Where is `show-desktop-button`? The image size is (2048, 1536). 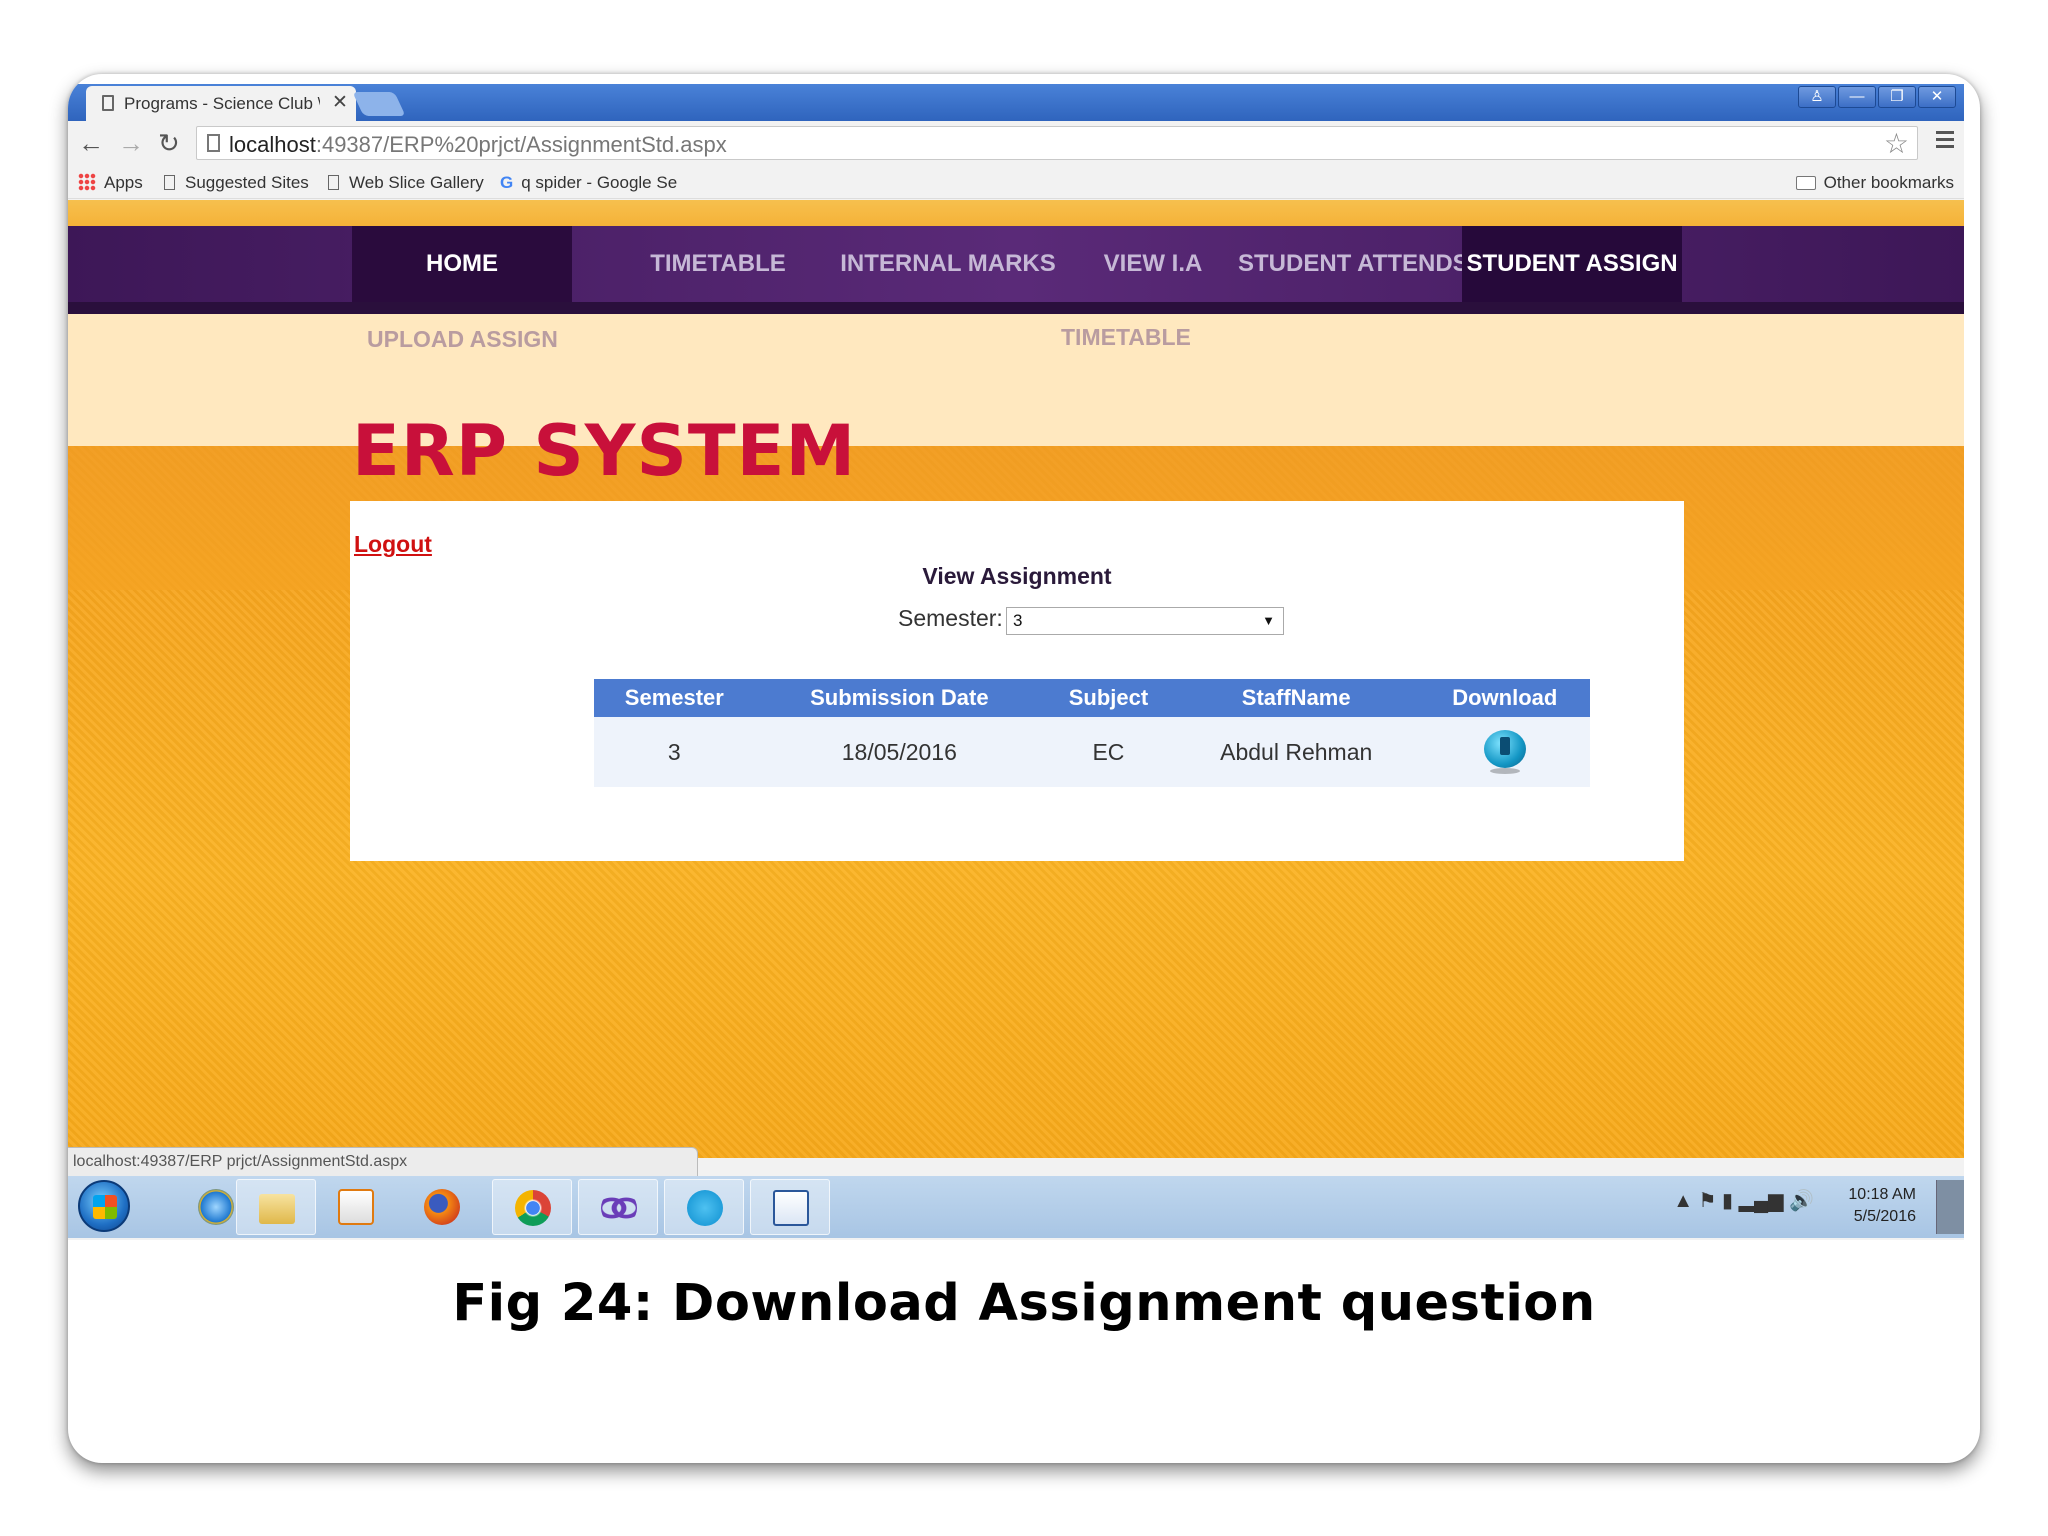 show-desktop-button is located at coordinates (1950, 1207).